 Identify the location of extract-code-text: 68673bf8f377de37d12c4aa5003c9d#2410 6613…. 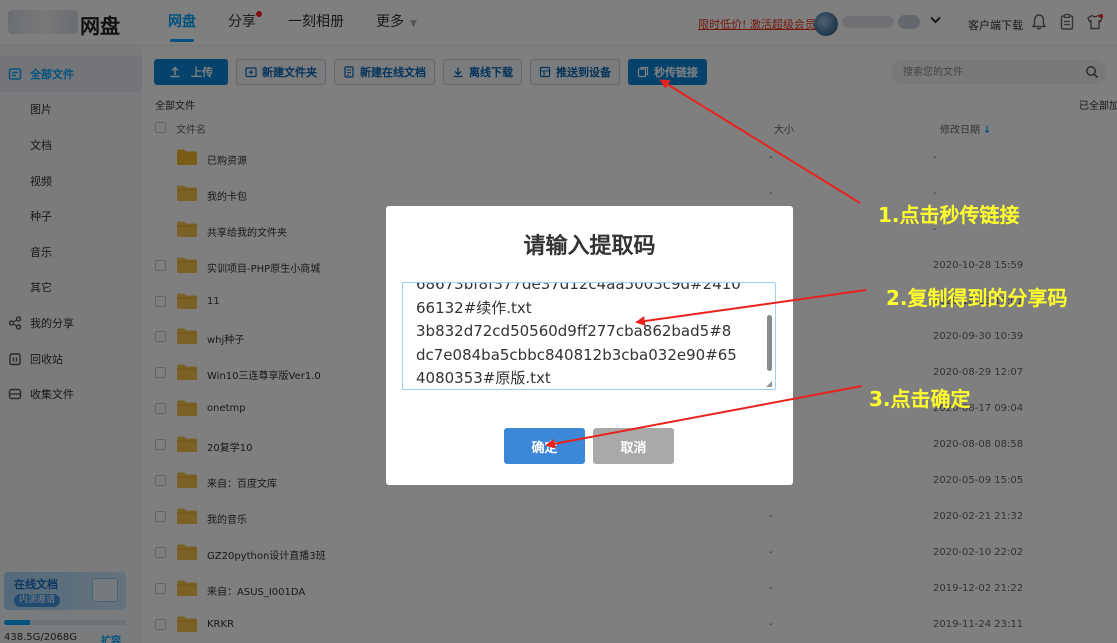
(578, 335).